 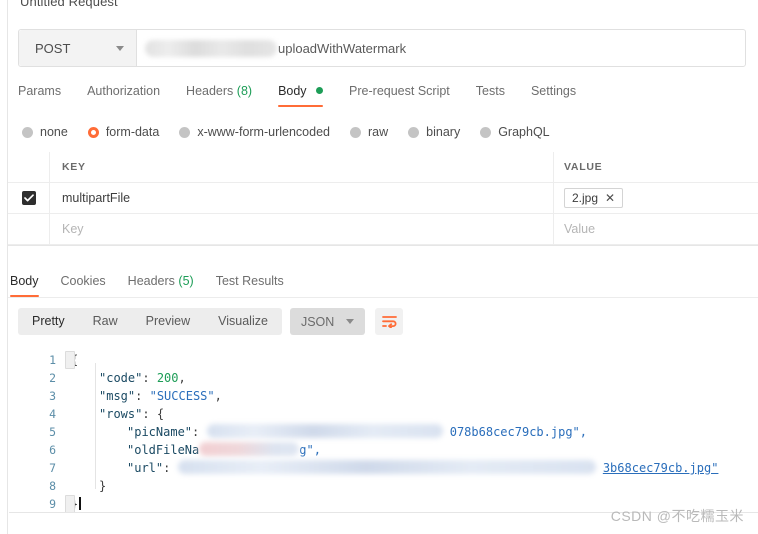 I want to click on tab-params: Params, so click(x=39, y=94).